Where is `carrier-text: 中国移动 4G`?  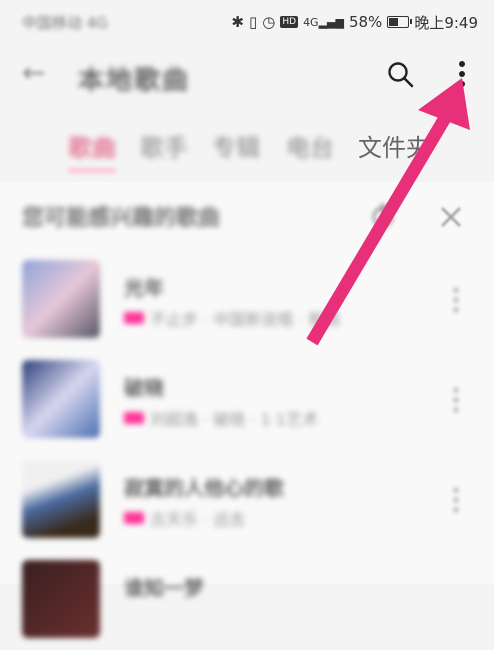
carrier-text: 中国移动 4G is located at coordinates (65, 22).